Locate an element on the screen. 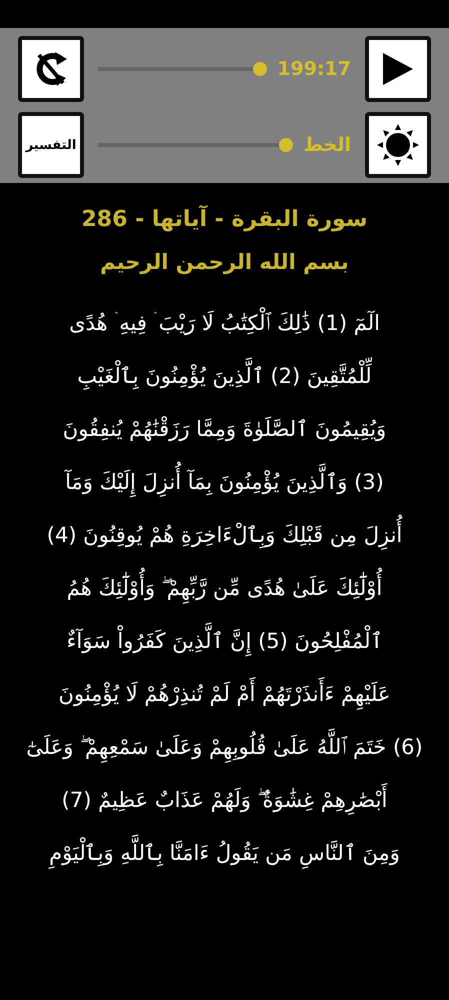 Image resolution: width=449 pixels, height=1000 pixels. repeat-button is located at coordinates (51, 69).